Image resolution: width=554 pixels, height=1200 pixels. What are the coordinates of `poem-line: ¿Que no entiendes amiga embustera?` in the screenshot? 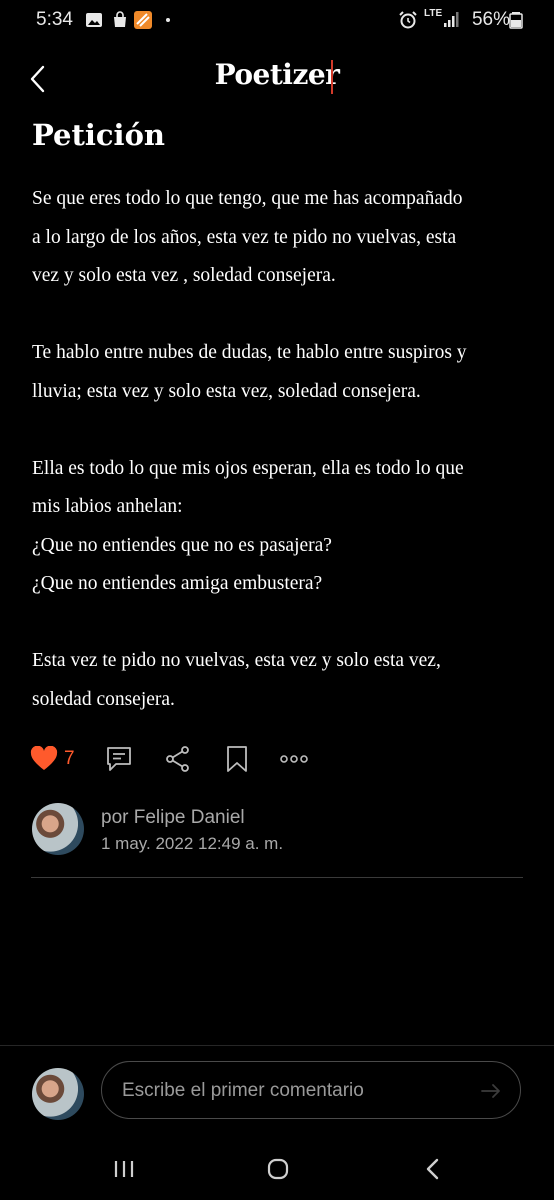 It's located at (177, 583).